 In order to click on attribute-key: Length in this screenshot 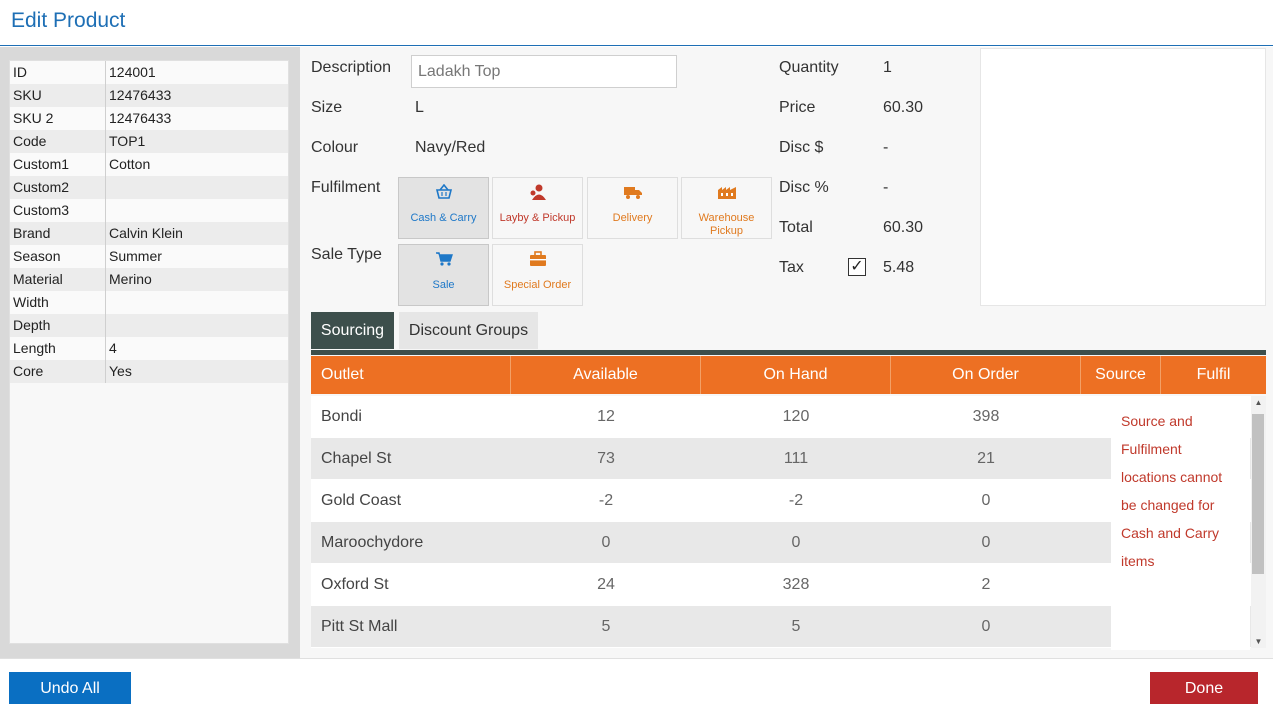, I will do `click(58, 348)`.